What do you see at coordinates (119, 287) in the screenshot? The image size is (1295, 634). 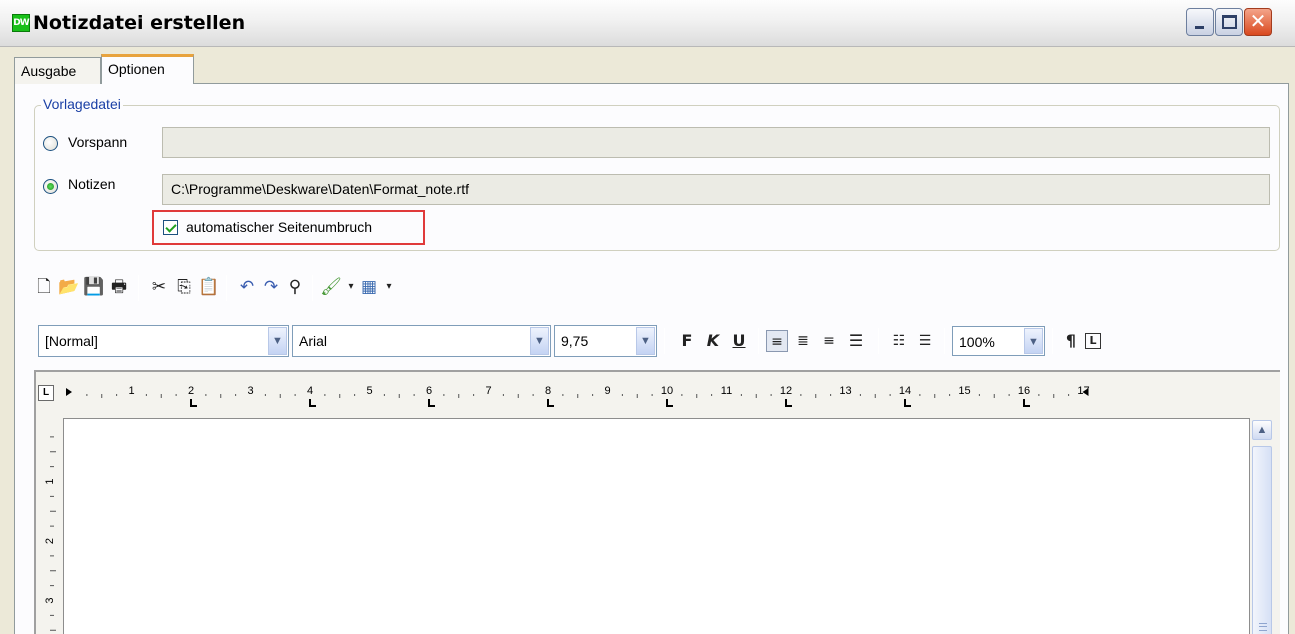 I see `print-icon: 🖶` at bounding box center [119, 287].